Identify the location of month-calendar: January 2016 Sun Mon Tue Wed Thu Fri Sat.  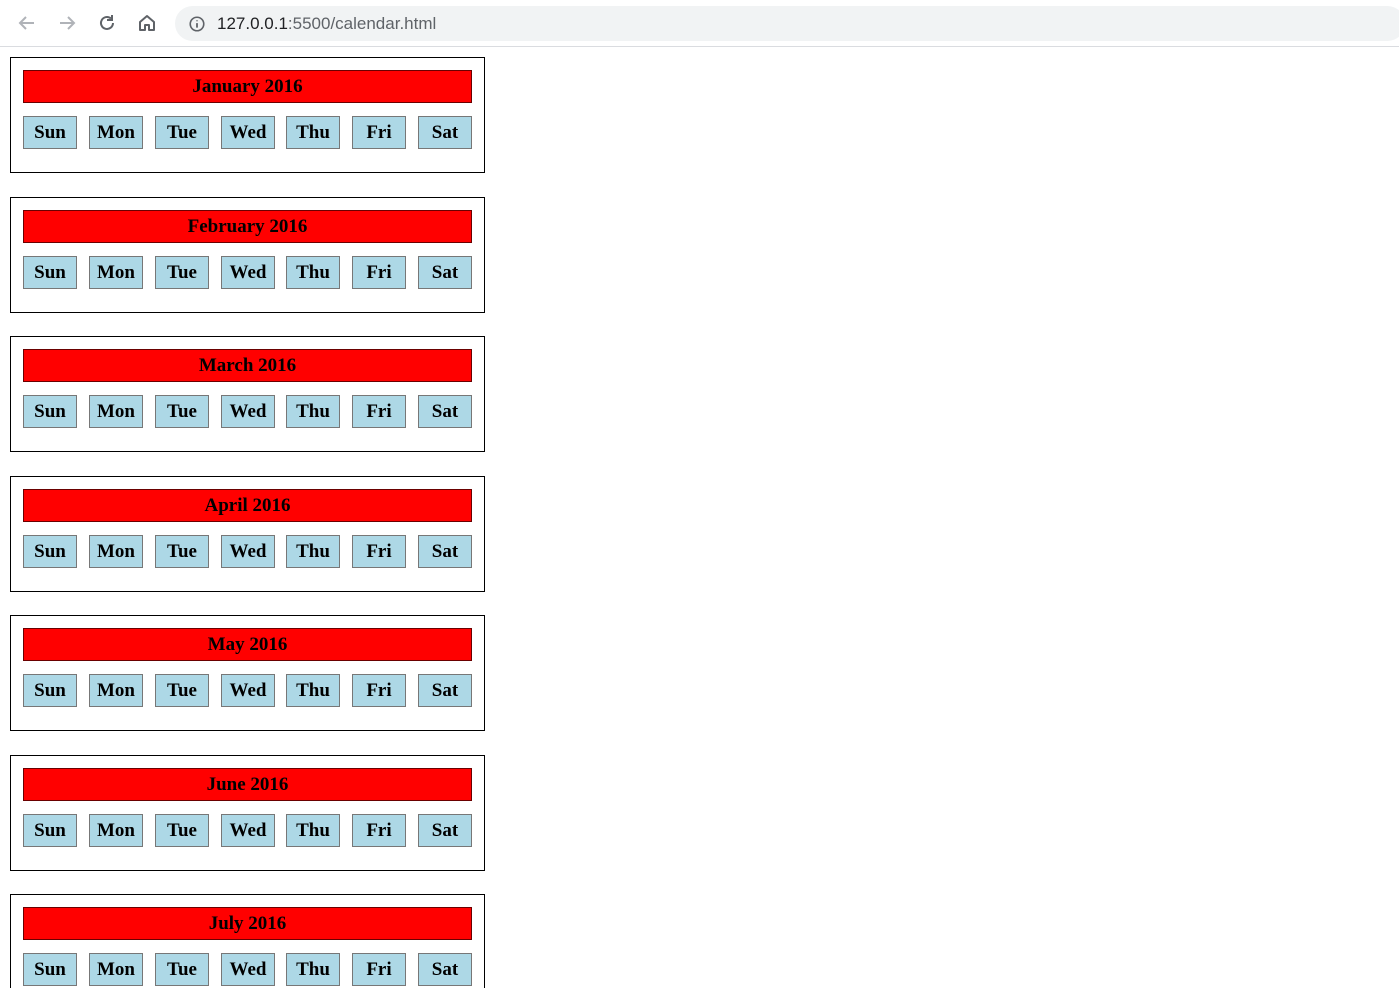
(247, 115).